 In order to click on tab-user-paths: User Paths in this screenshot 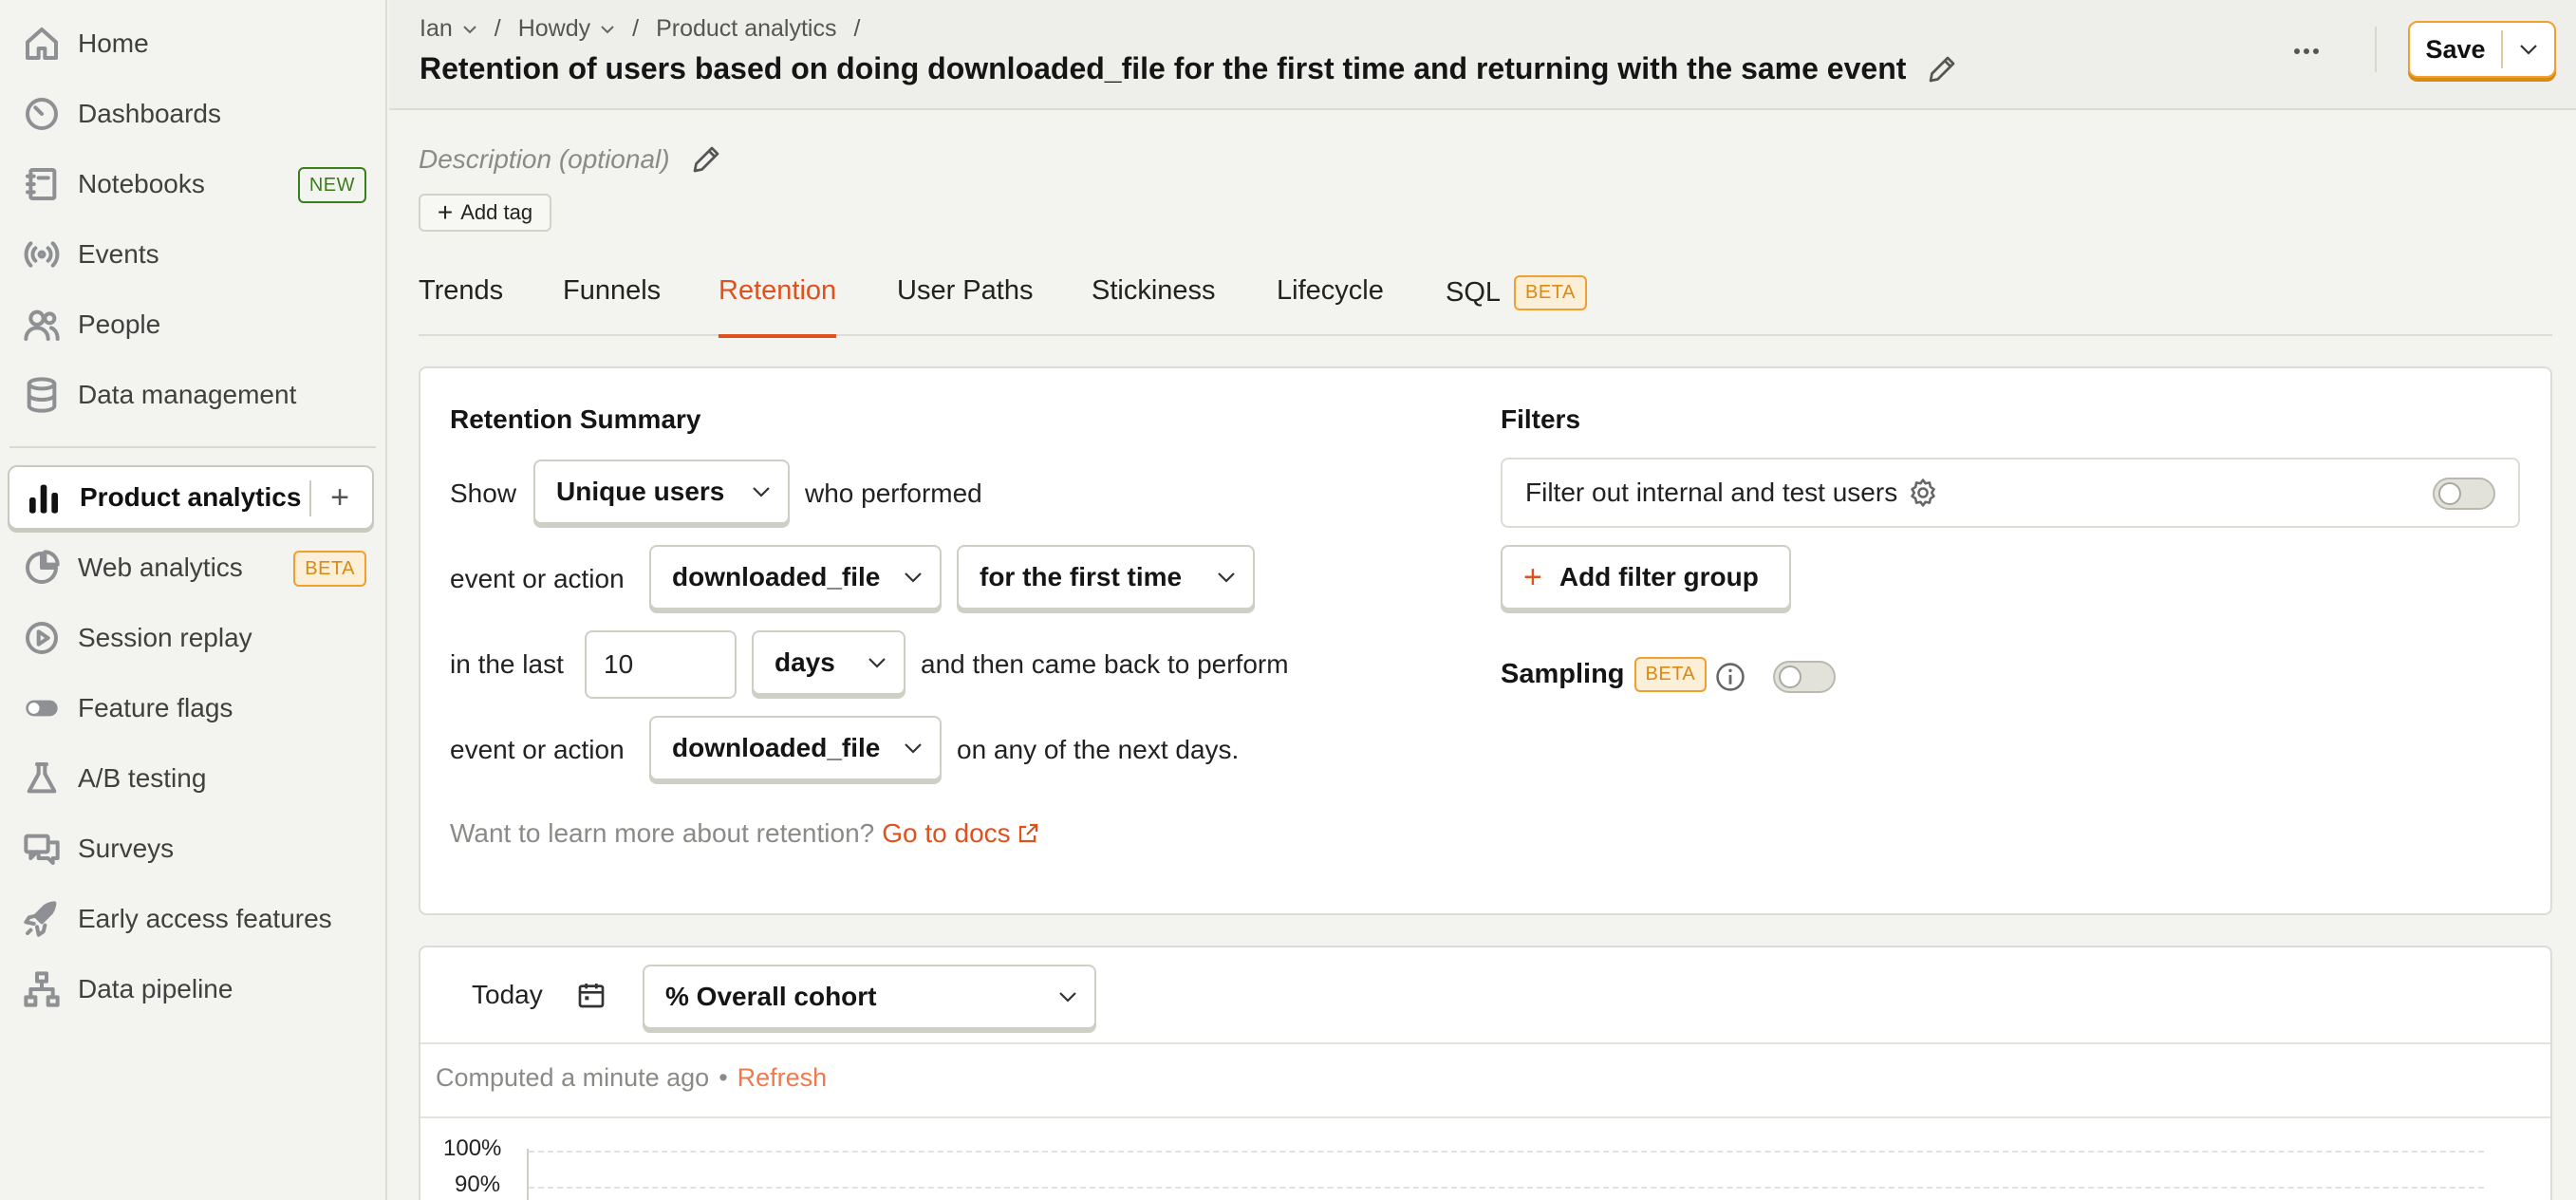, I will do `click(965, 305)`.